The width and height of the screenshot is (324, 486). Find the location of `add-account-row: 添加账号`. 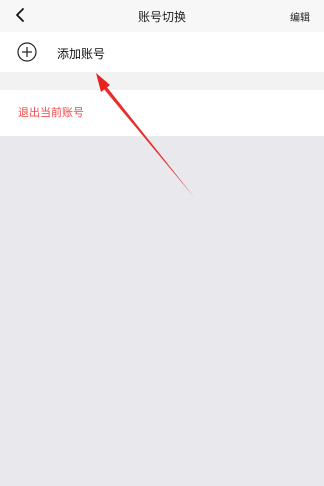

add-account-row: 添加账号 is located at coordinates (162, 52).